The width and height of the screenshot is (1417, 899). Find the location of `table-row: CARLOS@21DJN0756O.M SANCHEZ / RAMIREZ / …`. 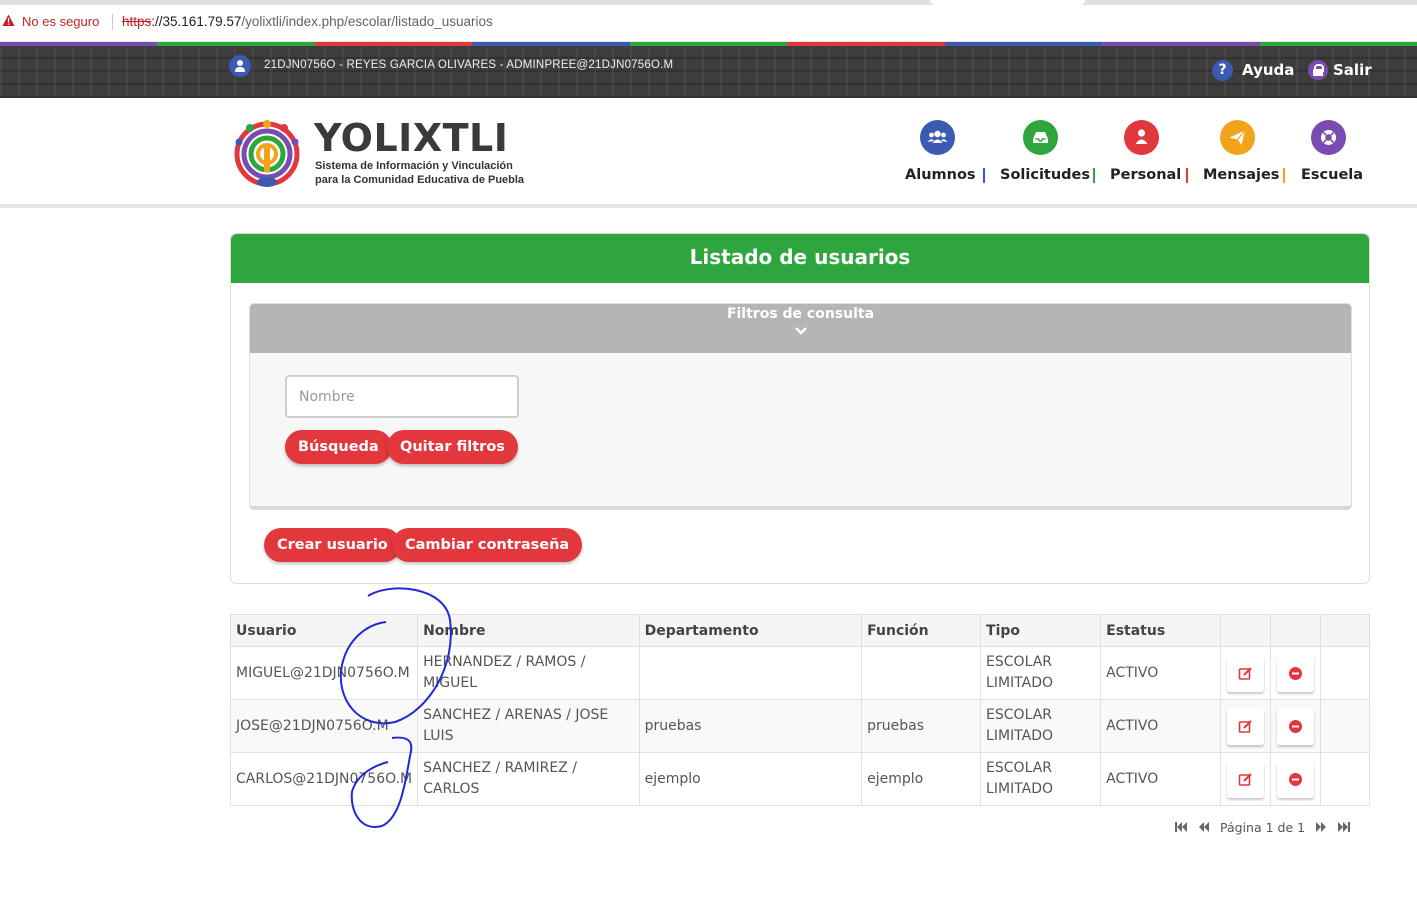

table-row: CARLOS@21DJN0756O.M SANCHEZ / RAMIREZ / … is located at coordinates (800, 779).